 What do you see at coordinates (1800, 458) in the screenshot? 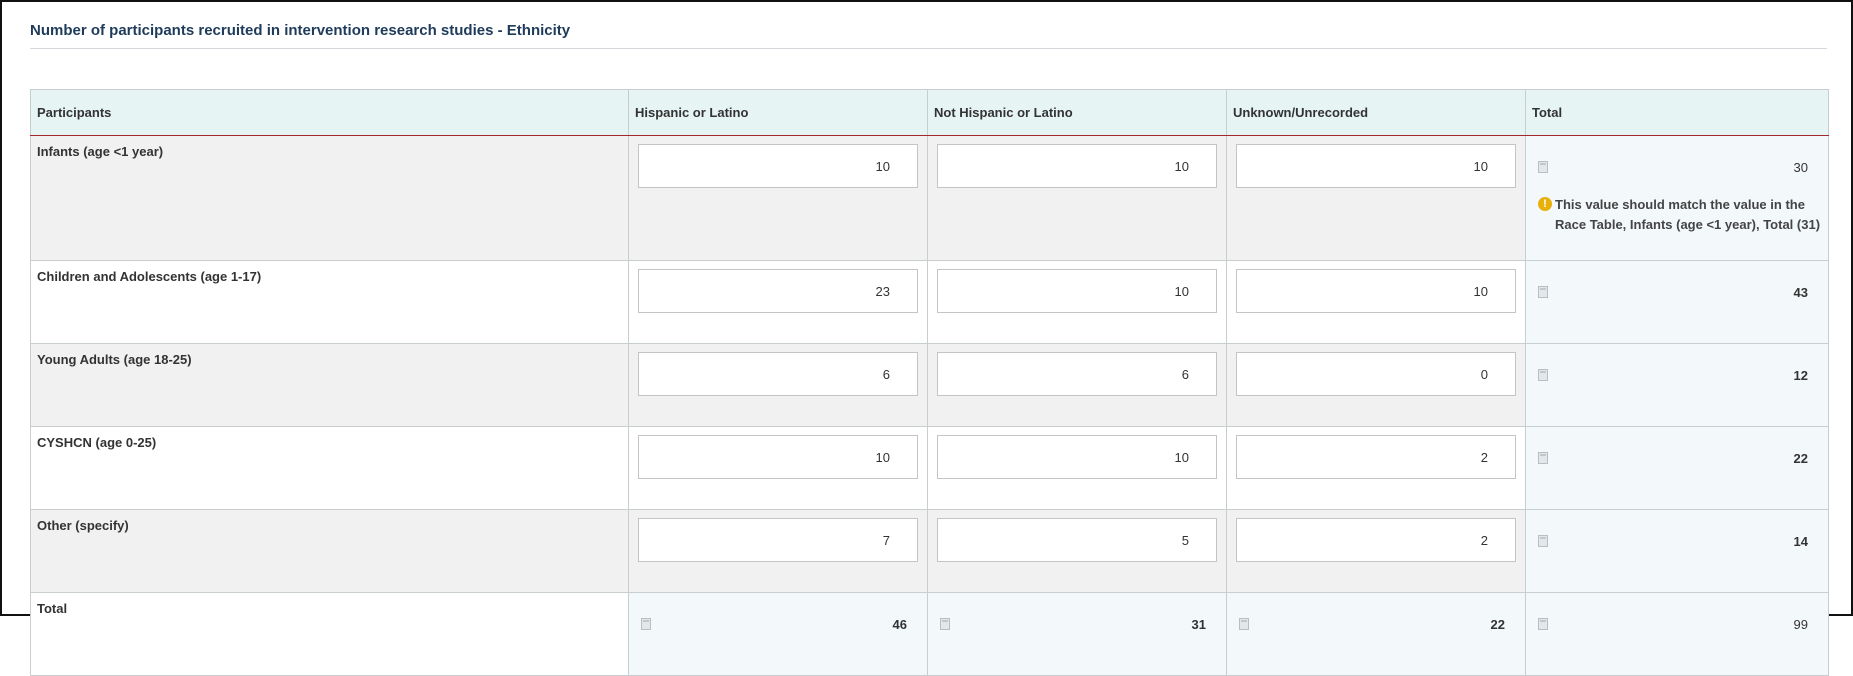
I see `row-total-value: 22` at bounding box center [1800, 458].